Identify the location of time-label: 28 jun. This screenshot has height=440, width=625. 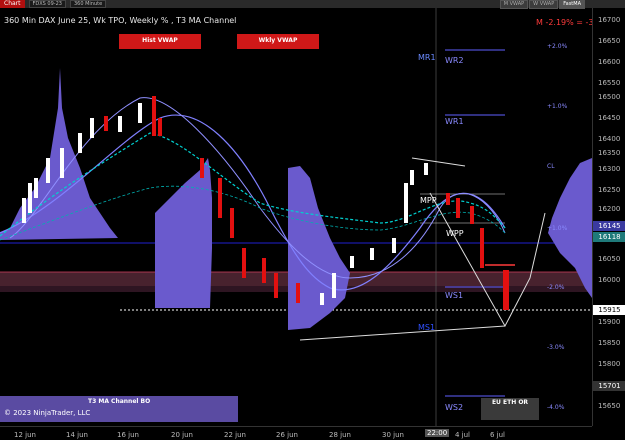
(340, 435).